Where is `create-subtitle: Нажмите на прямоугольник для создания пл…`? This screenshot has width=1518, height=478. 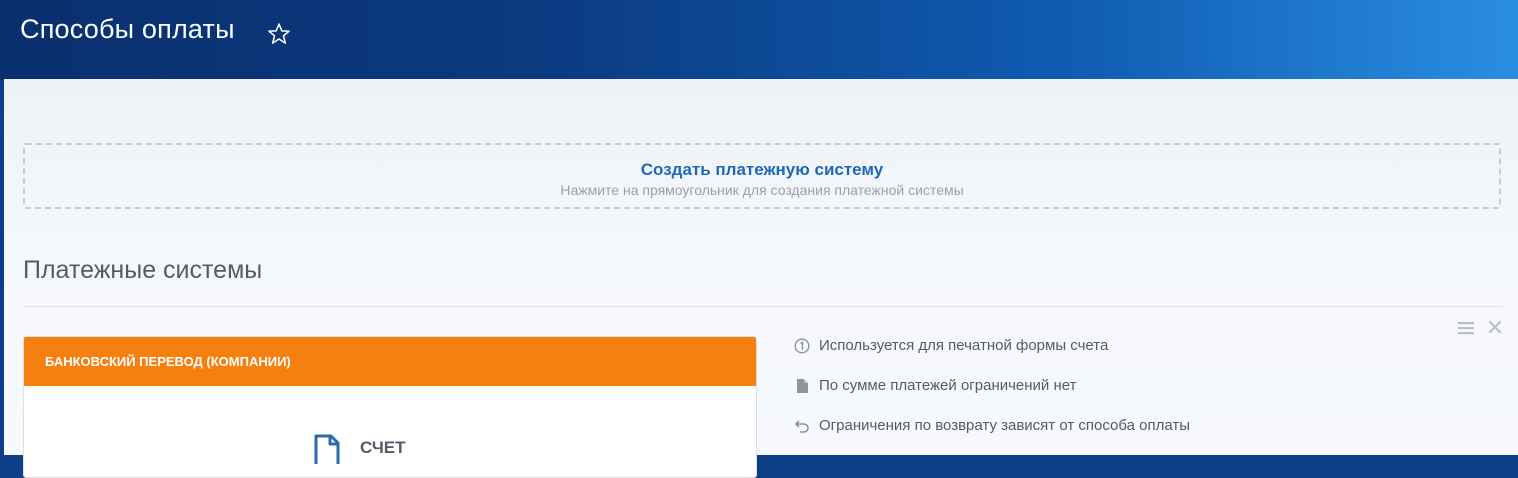 create-subtitle: Нажмите на прямоугольник для создания пл… is located at coordinates (762, 190).